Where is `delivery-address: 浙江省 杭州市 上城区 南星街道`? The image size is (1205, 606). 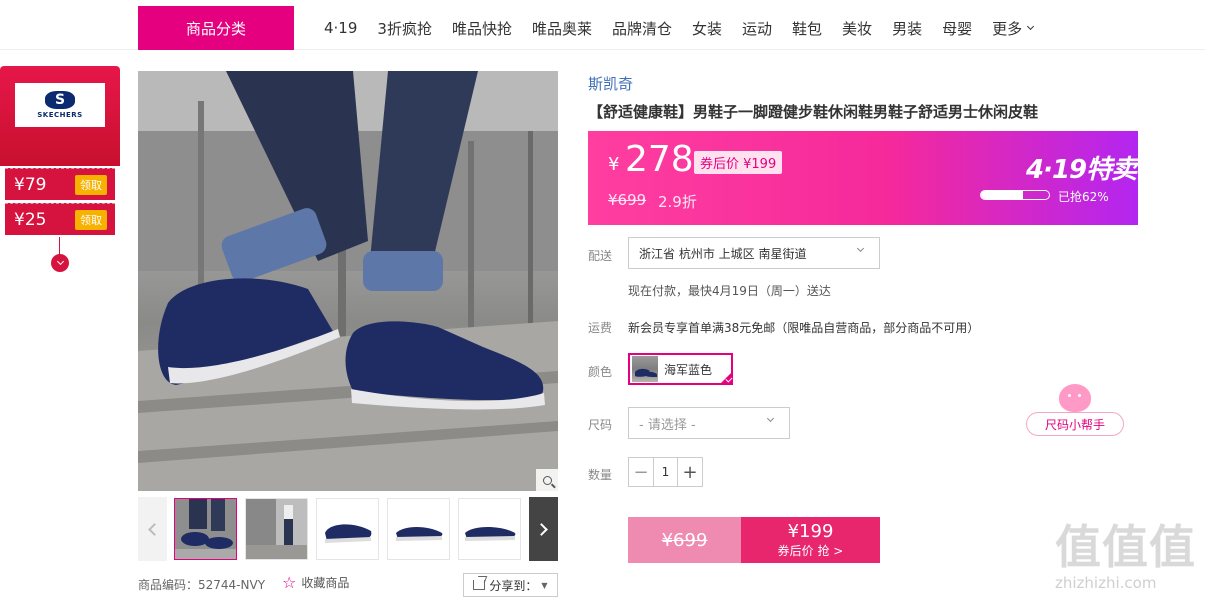 delivery-address: 浙江省 杭州市 上城区 南星街道 is located at coordinates (723, 253).